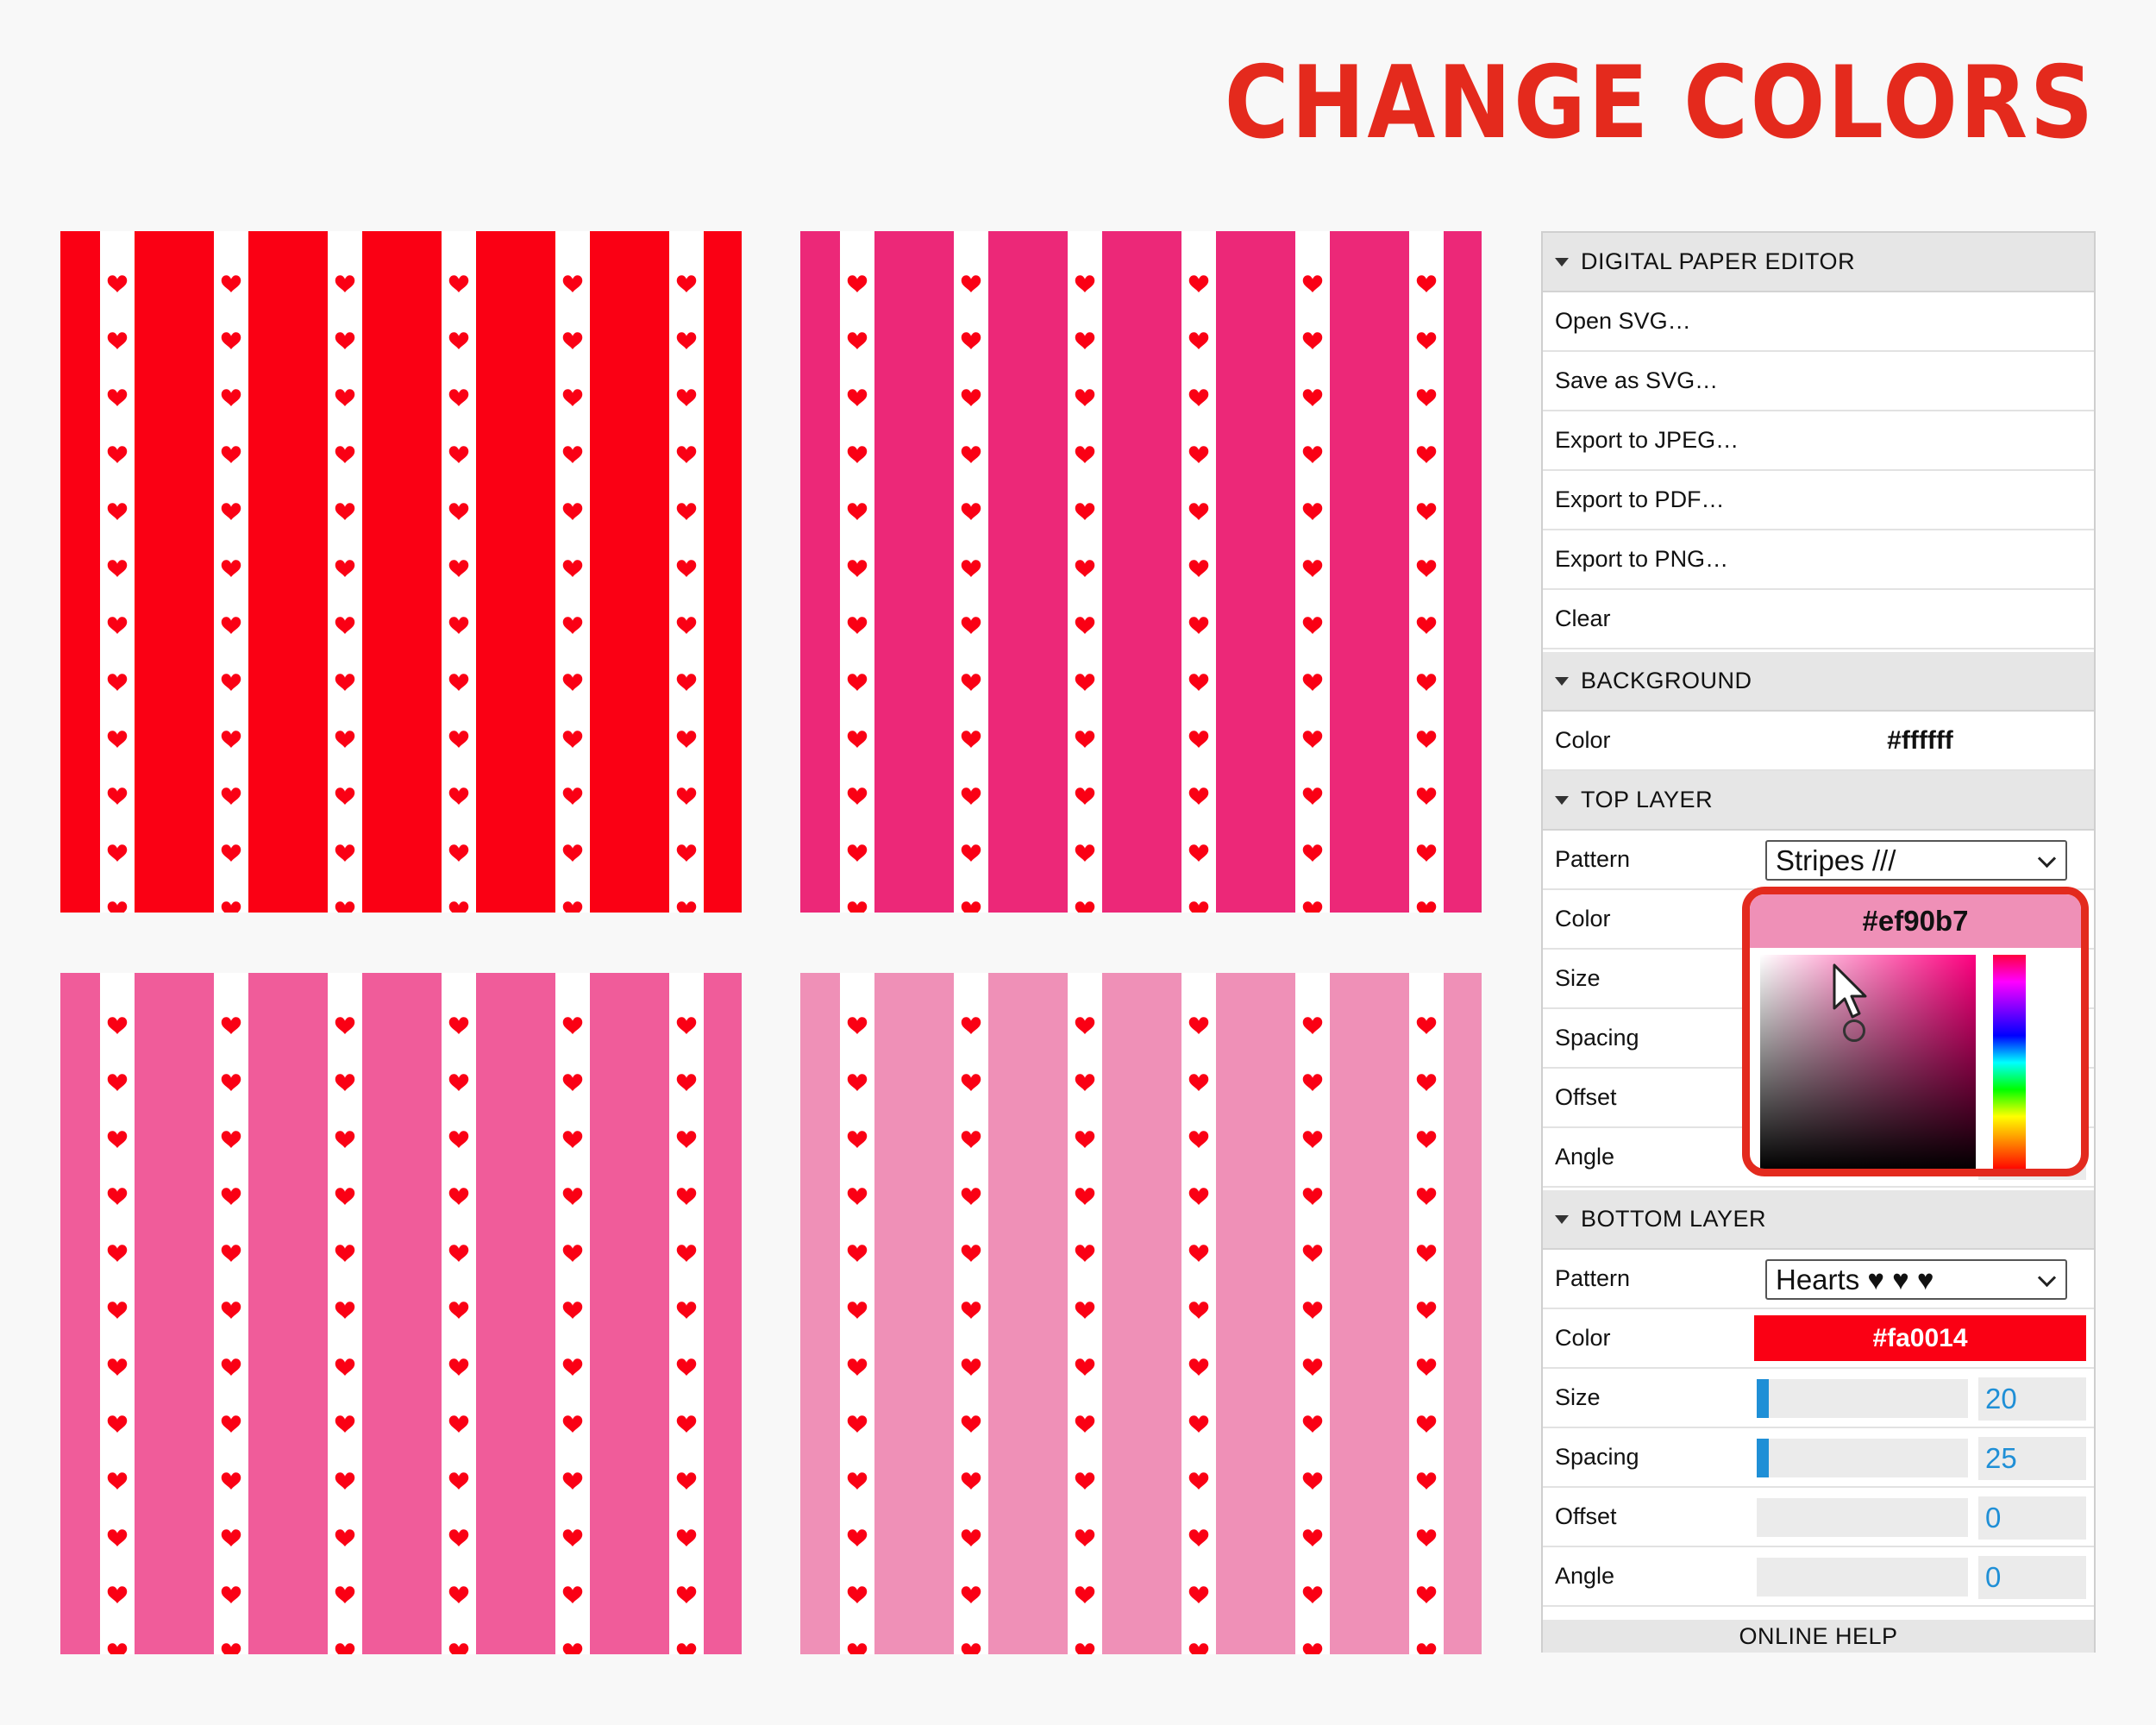 The height and width of the screenshot is (1725, 2156). What do you see at coordinates (1583, 618) in the screenshot?
I see `menu-label: Clear` at bounding box center [1583, 618].